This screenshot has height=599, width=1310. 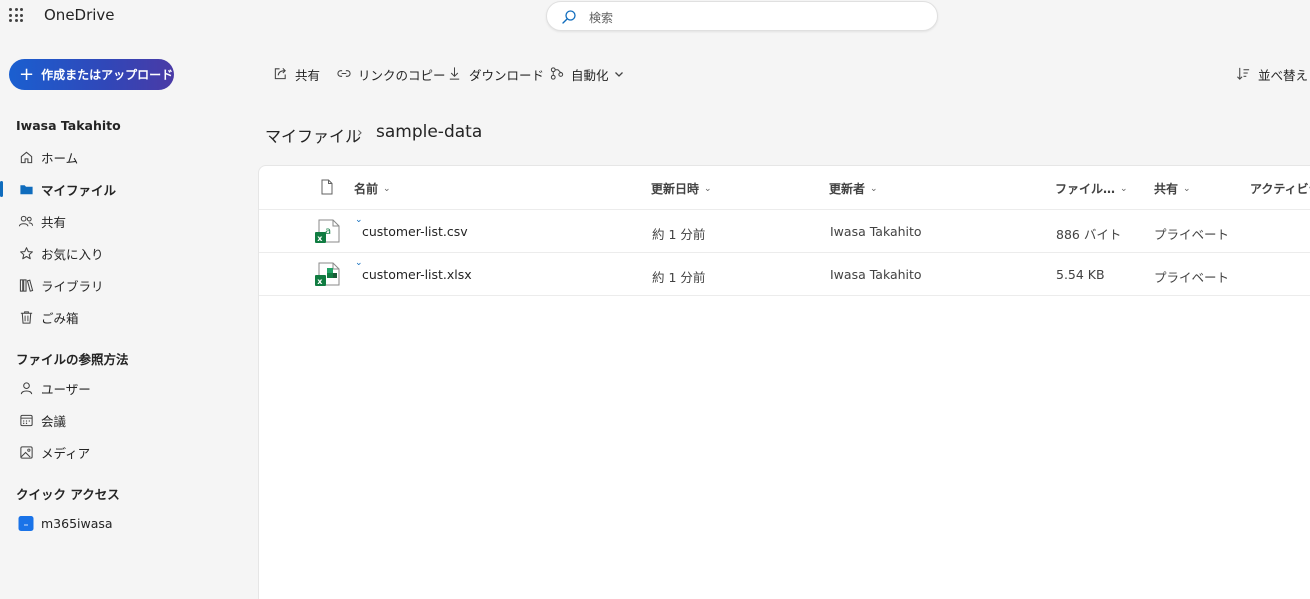 I want to click on plus-icon: +, so click(x=27, y=74).